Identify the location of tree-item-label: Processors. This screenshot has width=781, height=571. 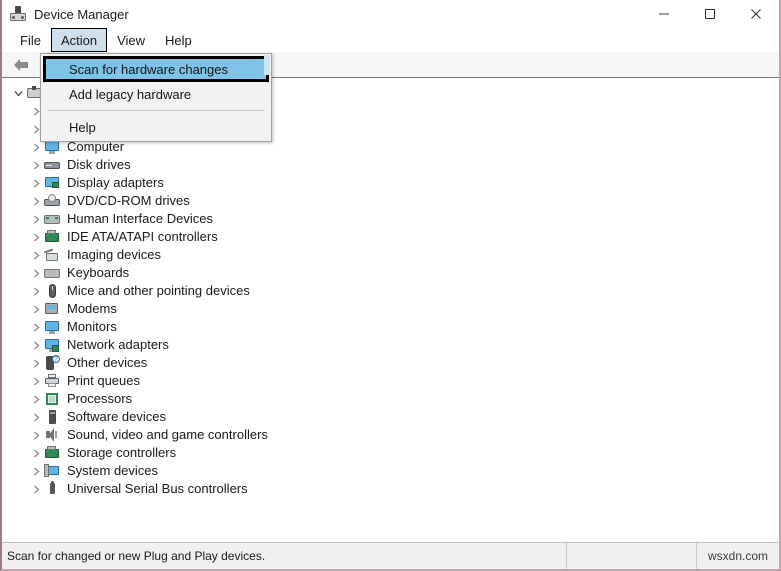
(100, 398).